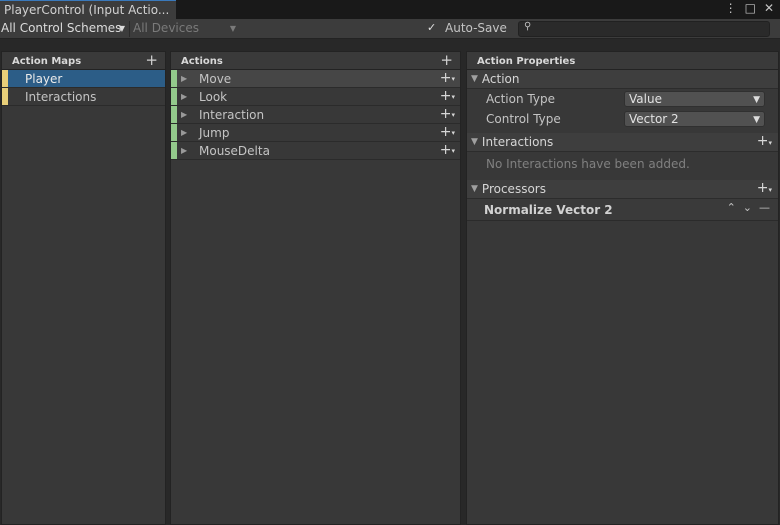 This screenshot has width=780, height=525. What do you see at coordinates (166, 28) in the screenshot?
I see `devices-label: All Devices` at bounding box center [166, 28].